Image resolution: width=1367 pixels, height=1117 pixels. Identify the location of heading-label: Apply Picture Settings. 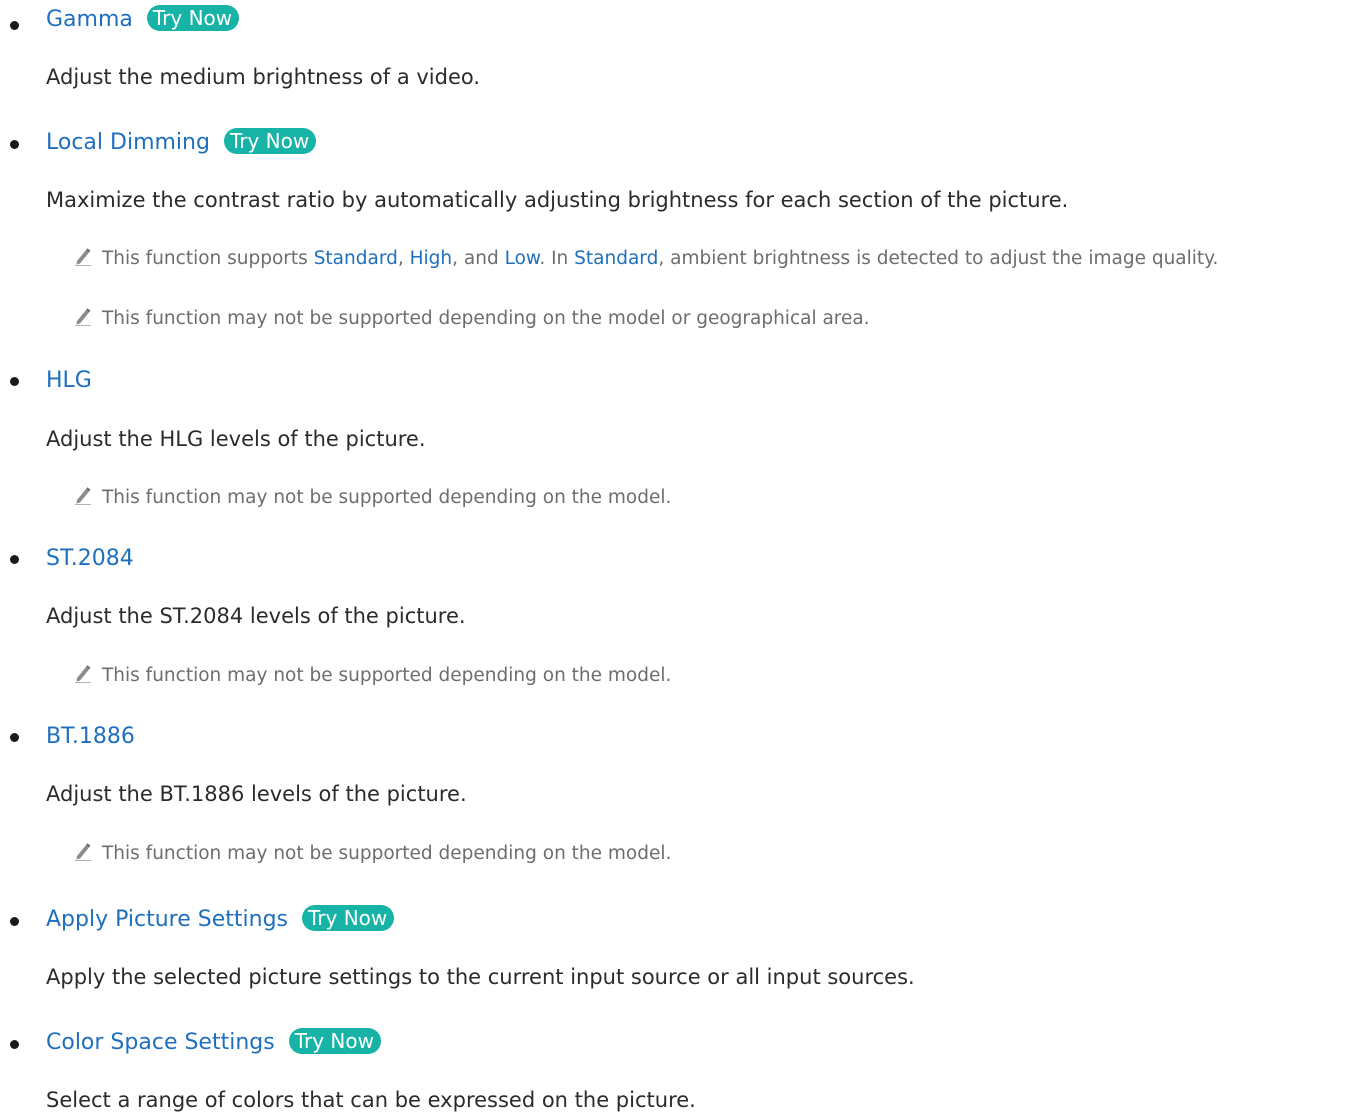
(167, 919).